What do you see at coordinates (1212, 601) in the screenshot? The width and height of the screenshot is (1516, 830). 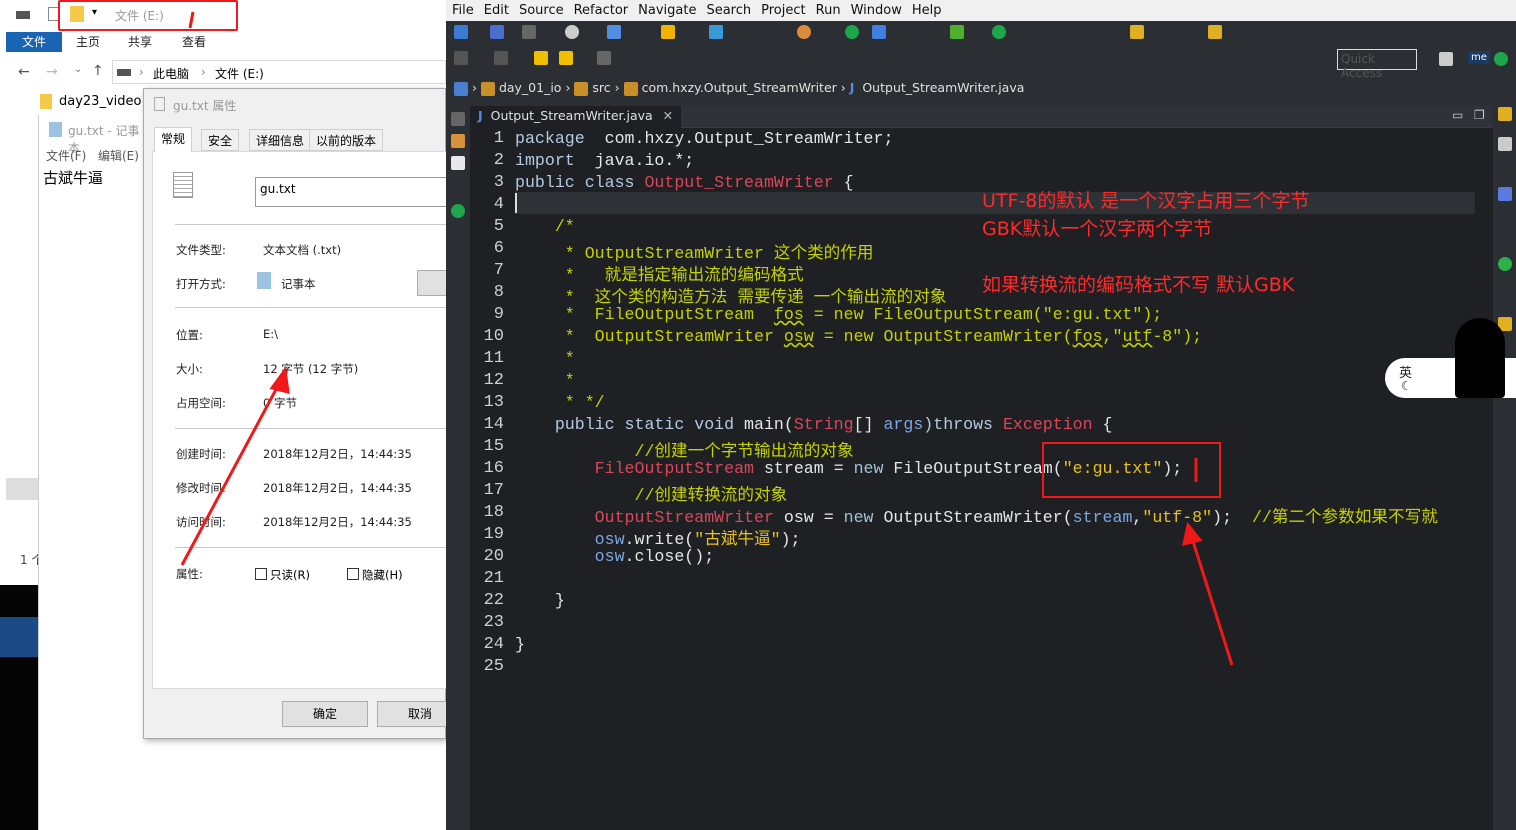 I see `arrow-to-encoding` at bounding box center [1212, 601].